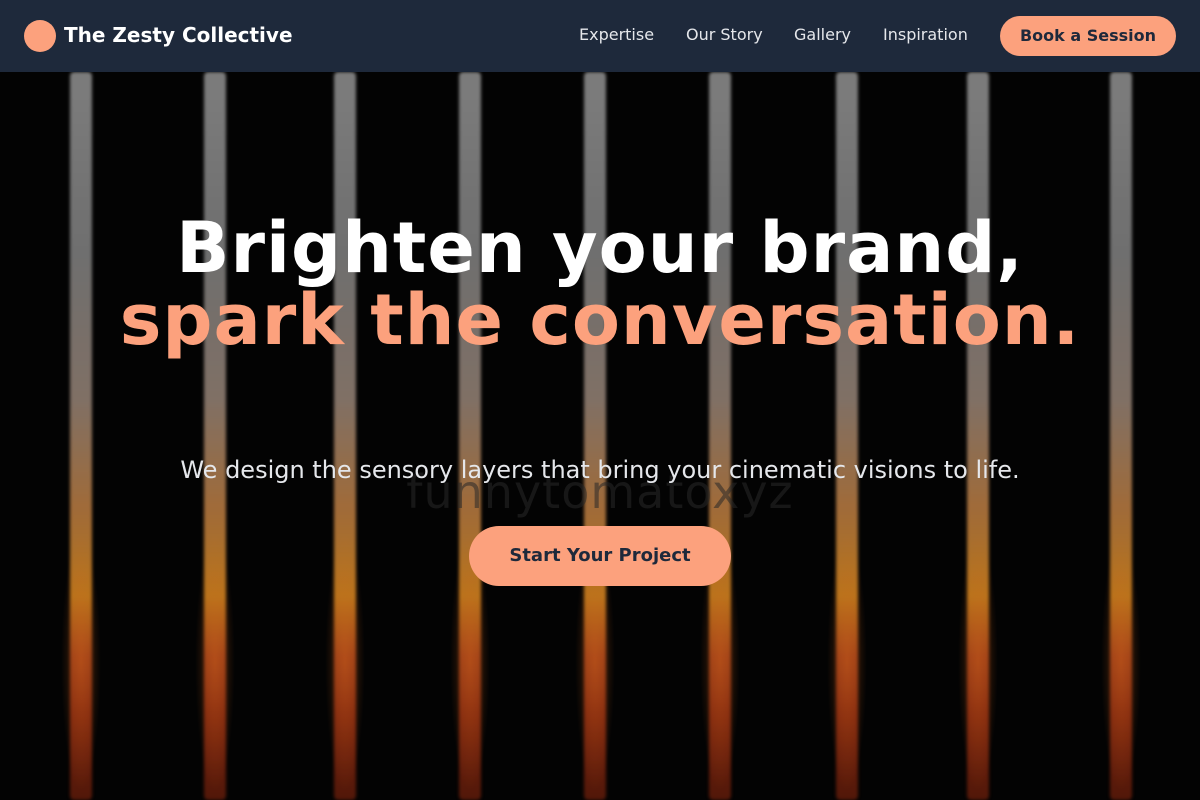 This screenshot has width=1200, height=800. I want to click on nav-link-inspiration: Inspiration, so click(925, 35).